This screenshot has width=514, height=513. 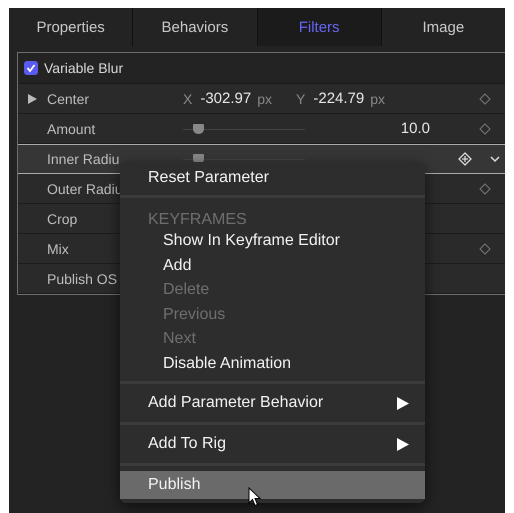 I want to click on parameter-label: Publish OS, so click(x=82, y=278).